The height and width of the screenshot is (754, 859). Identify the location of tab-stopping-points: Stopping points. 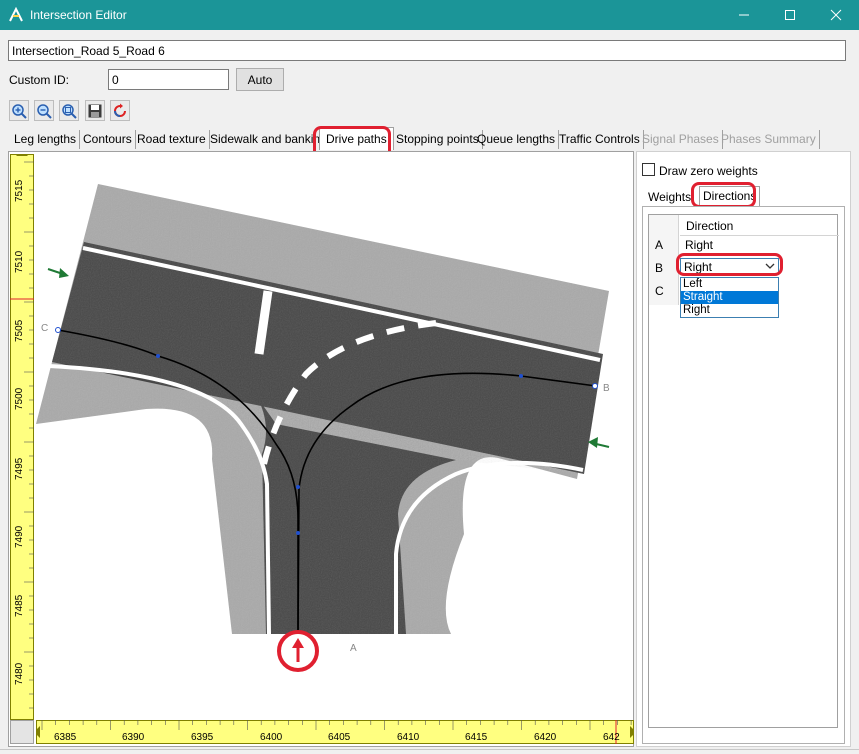
(438, 139).